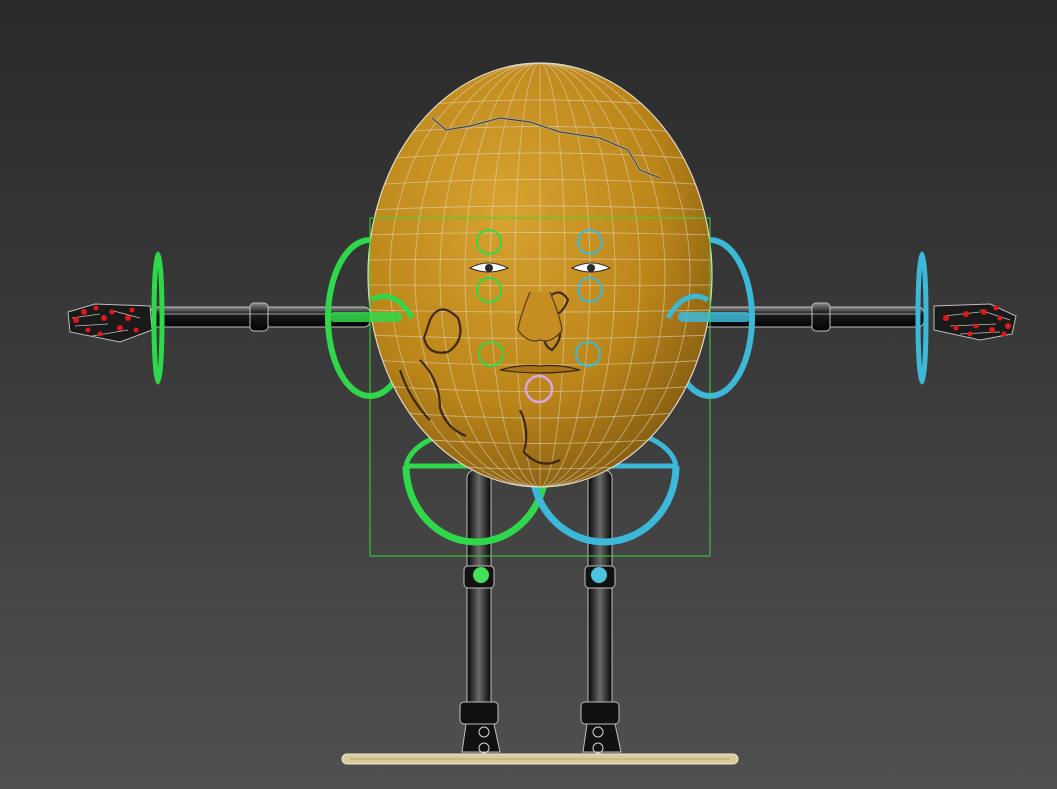  What do you see at coordinates (714, 317) in the screenshot?
I see `right-shoulder-bone-highlight` at bounding box center [714, 317].